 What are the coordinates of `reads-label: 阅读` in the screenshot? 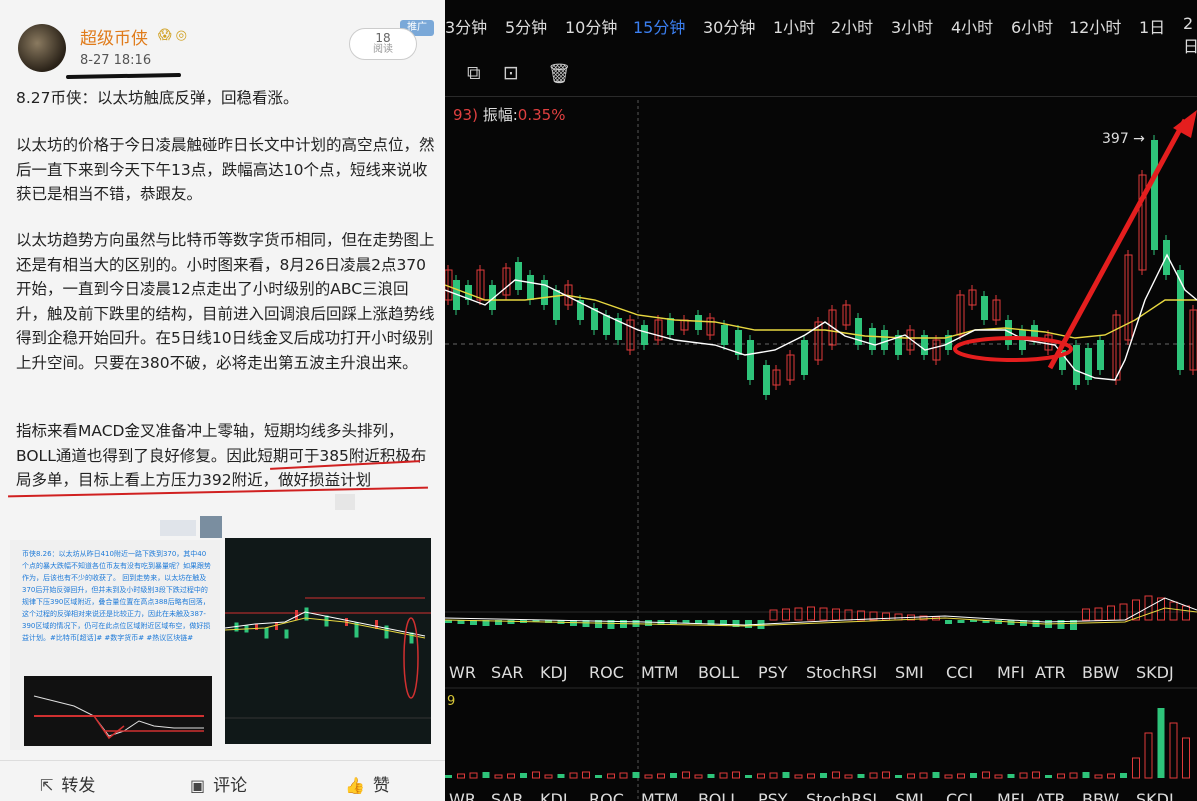 It's located at (383, 49).